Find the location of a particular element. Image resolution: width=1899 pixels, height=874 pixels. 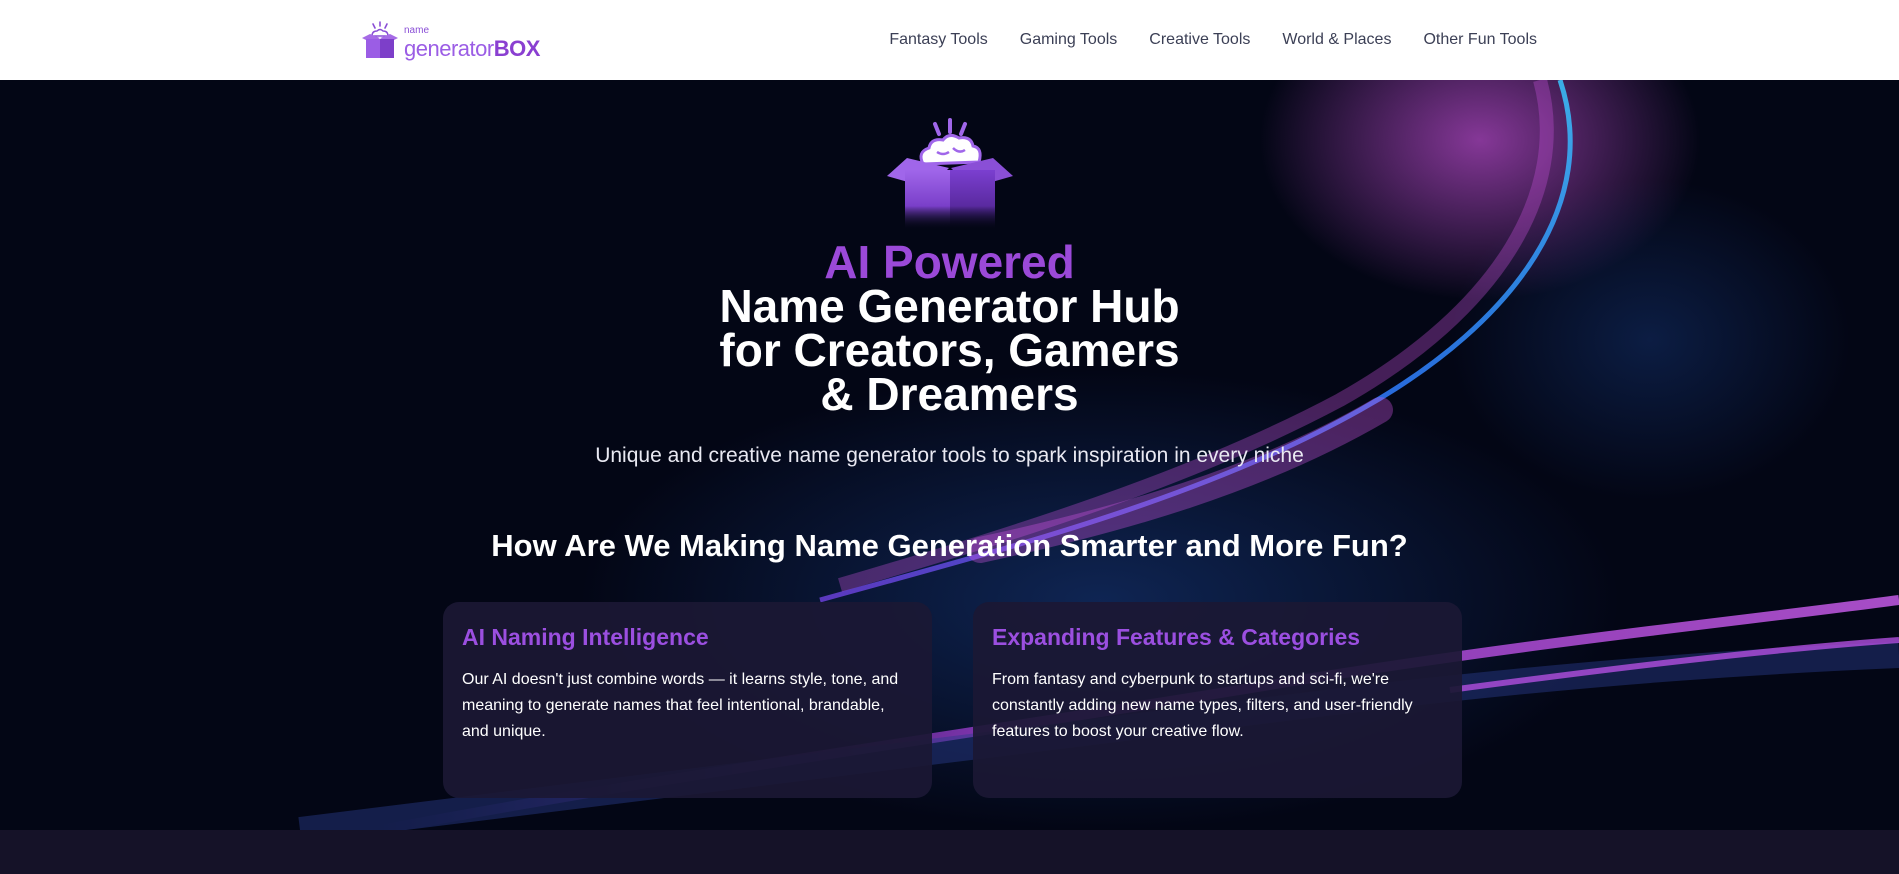

logo-main-text: generatorBOX is located at coordinates (472, 49).